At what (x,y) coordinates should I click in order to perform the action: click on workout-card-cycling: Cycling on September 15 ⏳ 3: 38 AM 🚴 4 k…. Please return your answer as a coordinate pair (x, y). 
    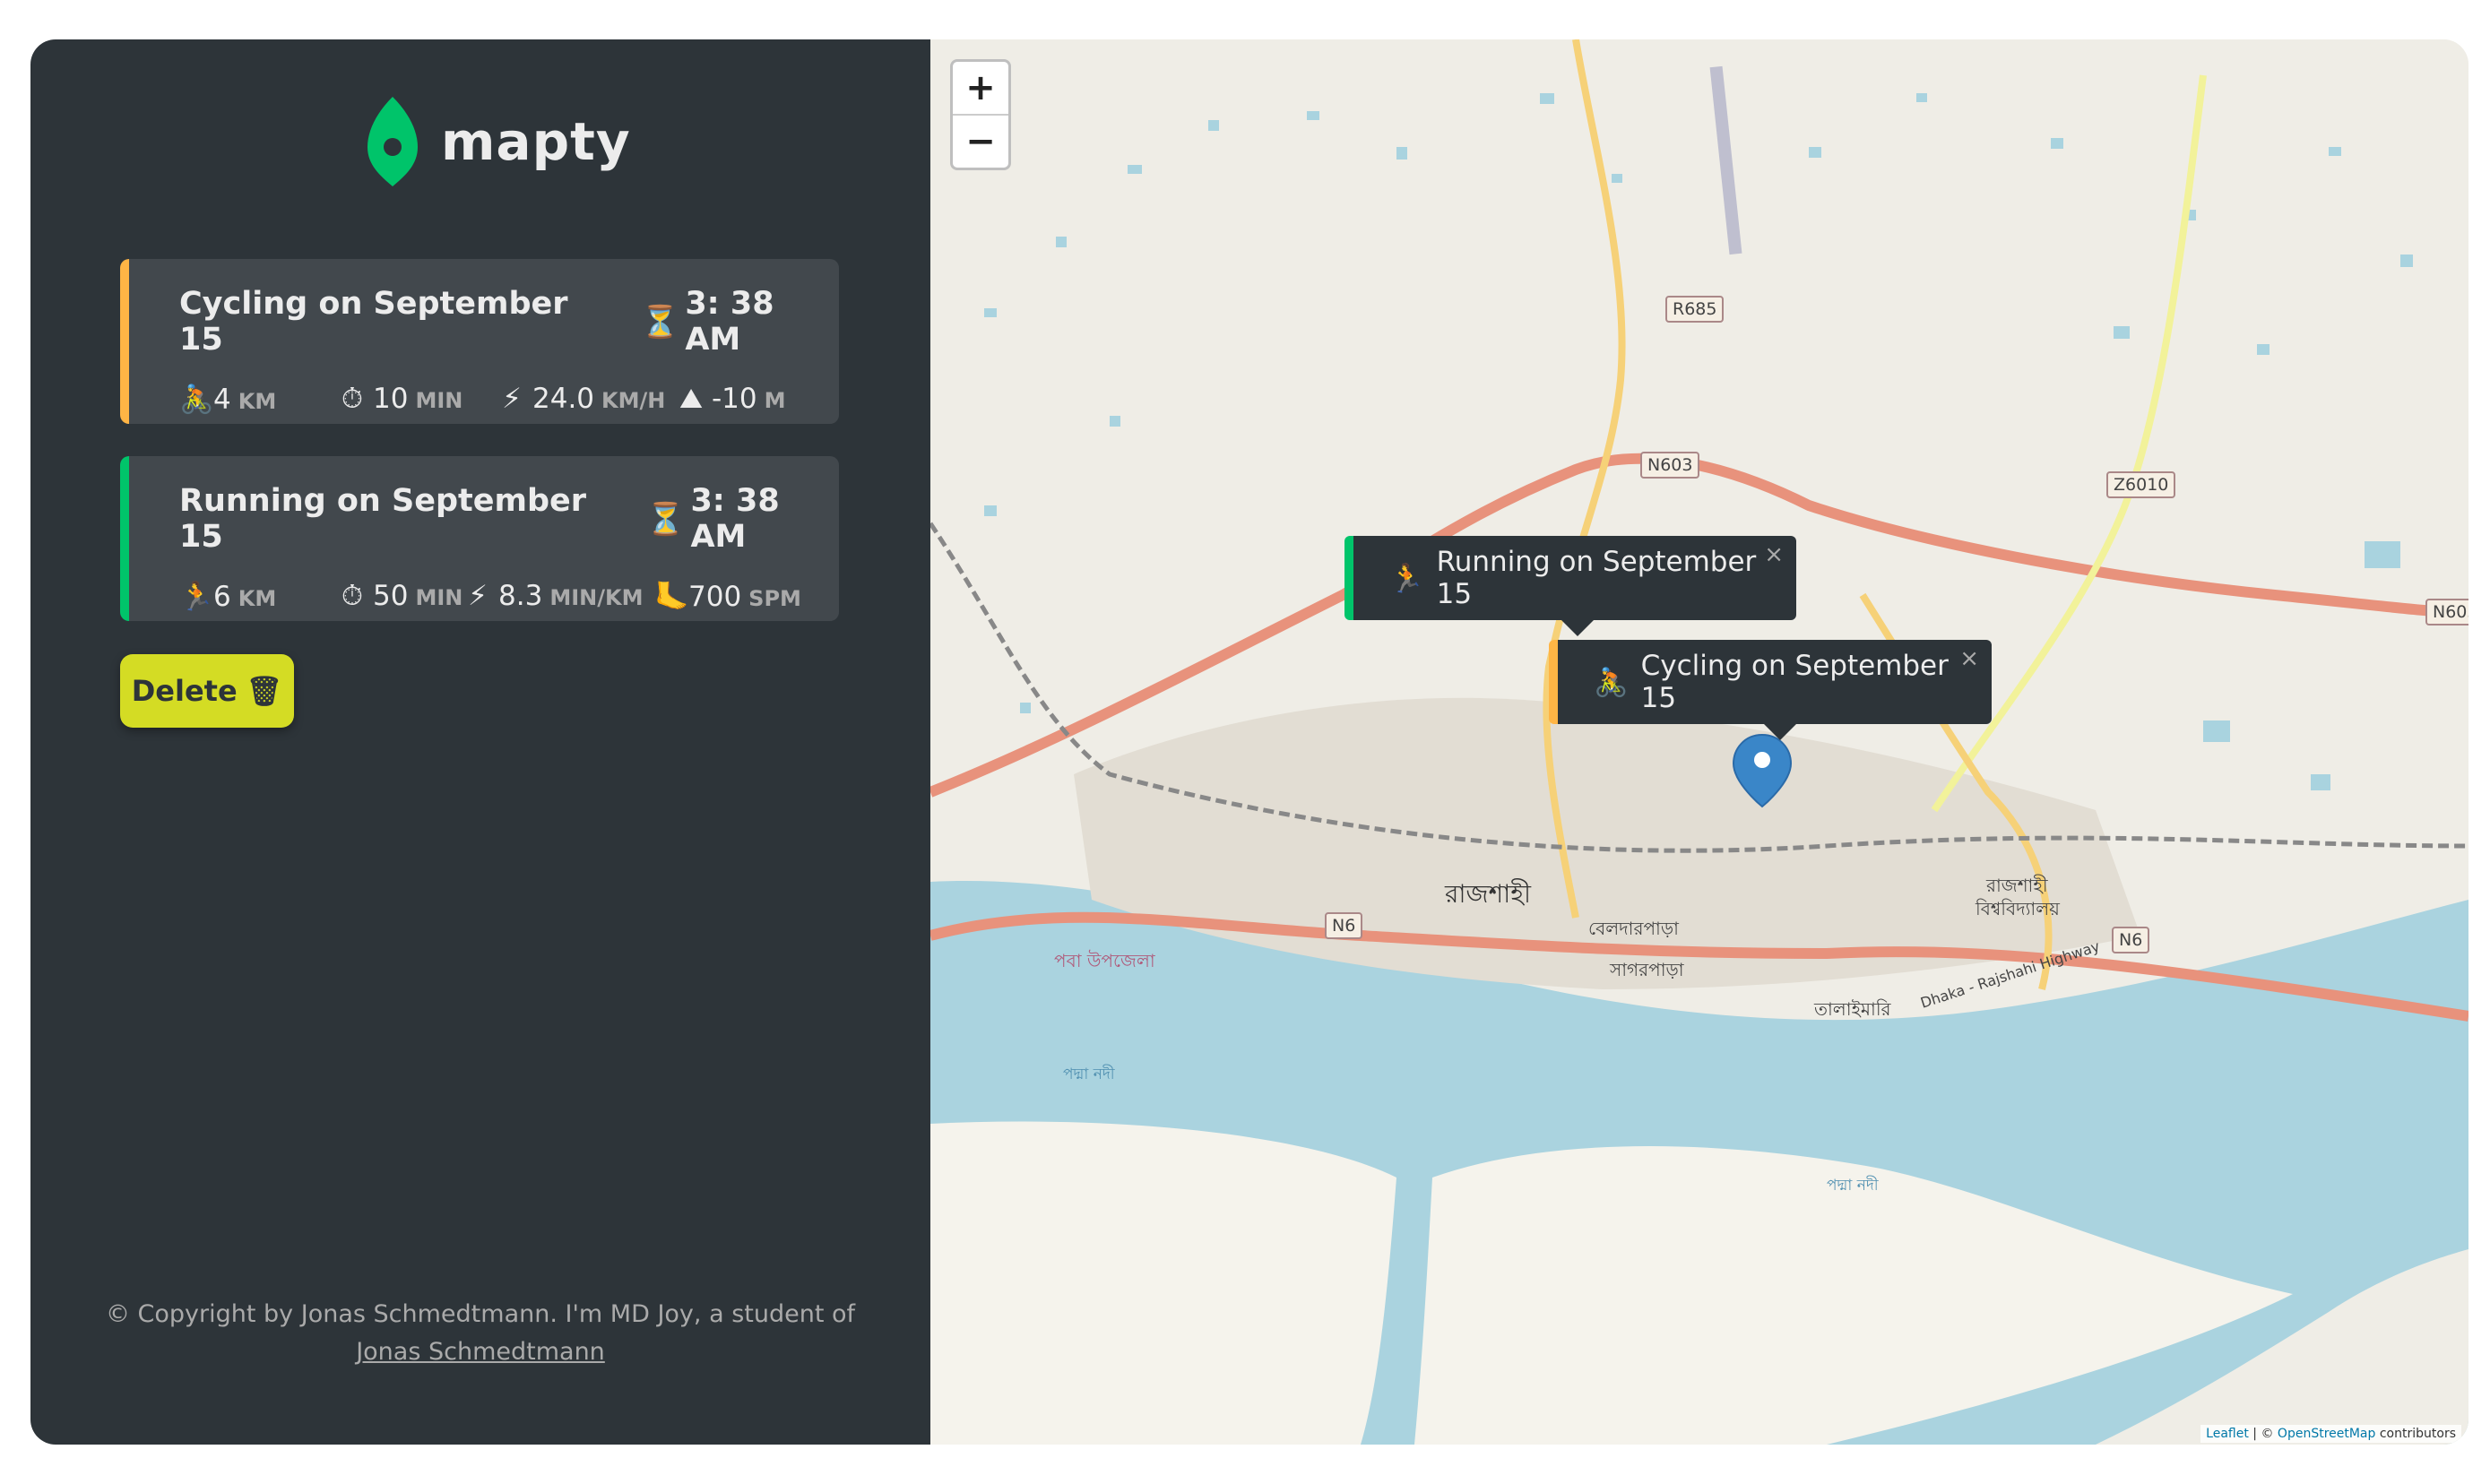
    Looking at the image, I should click on (479, 341).